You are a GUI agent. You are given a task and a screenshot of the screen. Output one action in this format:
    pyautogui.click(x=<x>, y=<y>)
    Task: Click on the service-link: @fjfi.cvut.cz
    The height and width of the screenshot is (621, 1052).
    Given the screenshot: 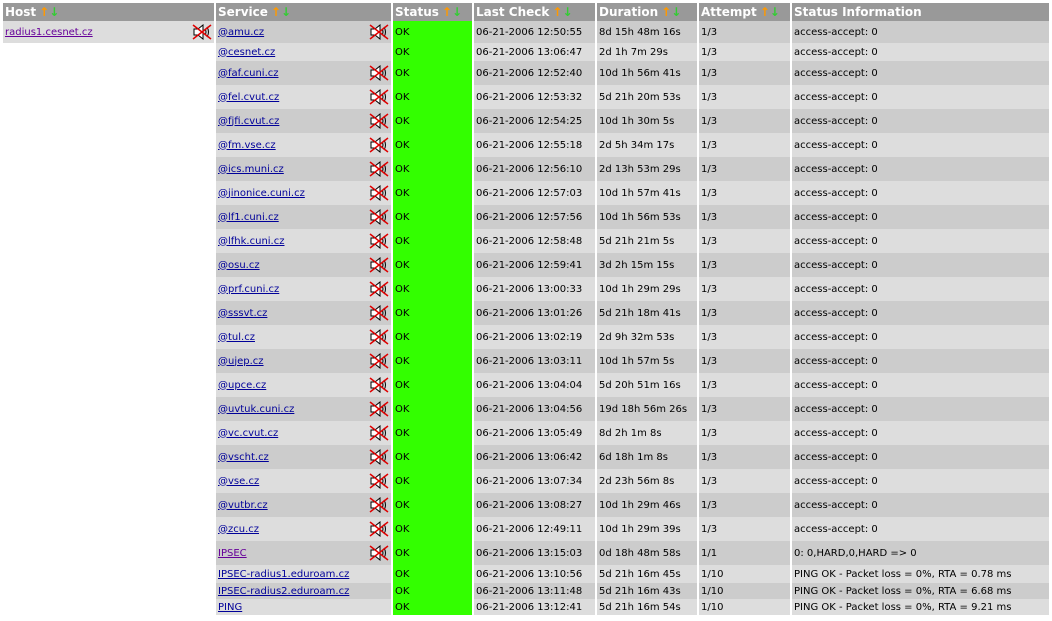 What is the action you would take?
    pyautogui.click(x=248, y=121)
    